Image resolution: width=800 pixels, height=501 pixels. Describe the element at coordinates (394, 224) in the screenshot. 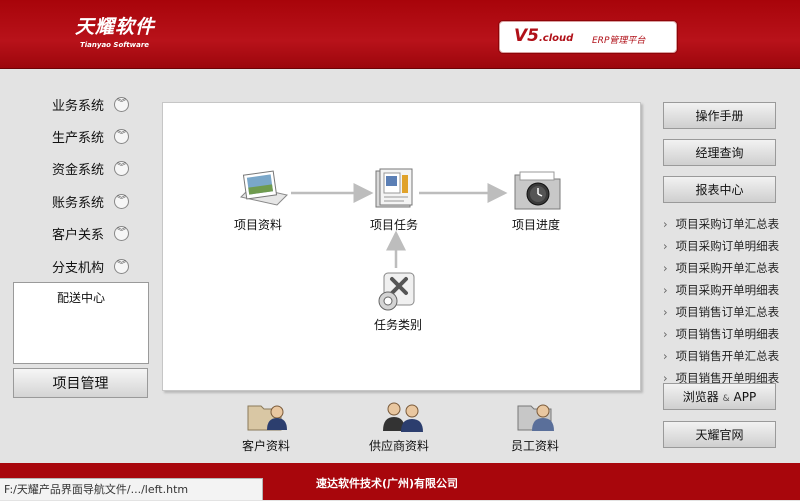

I see `project-task-label: 项目任务` at that location.